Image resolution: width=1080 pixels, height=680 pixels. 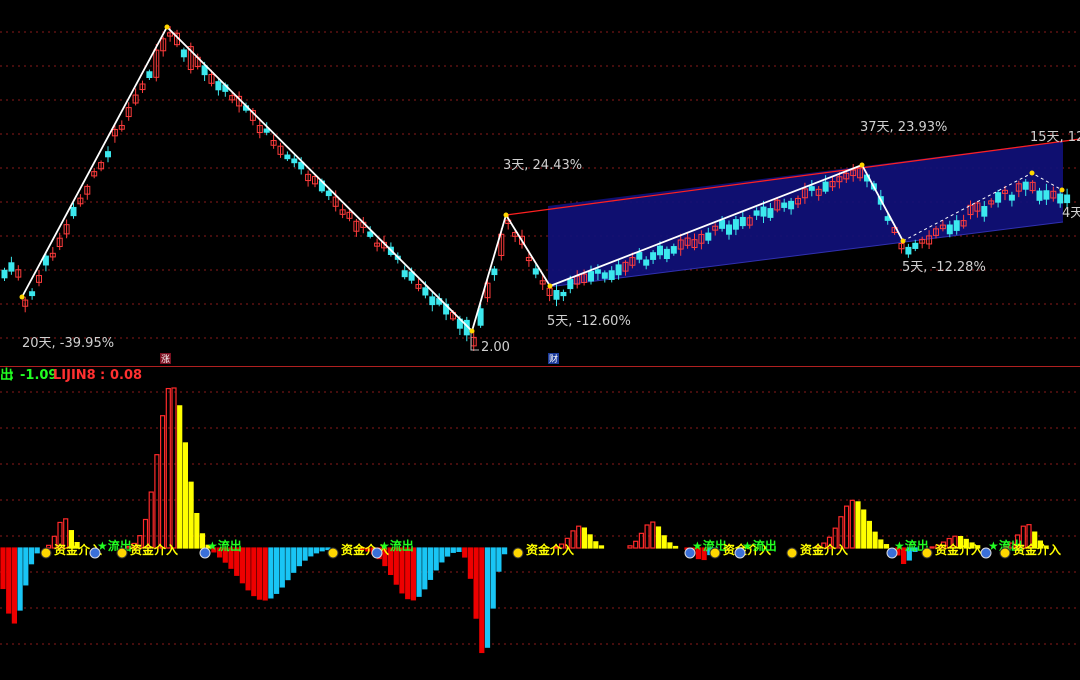 I want to click on zigzag-label: 5天, -12.60%, so click(x=589, y=321).